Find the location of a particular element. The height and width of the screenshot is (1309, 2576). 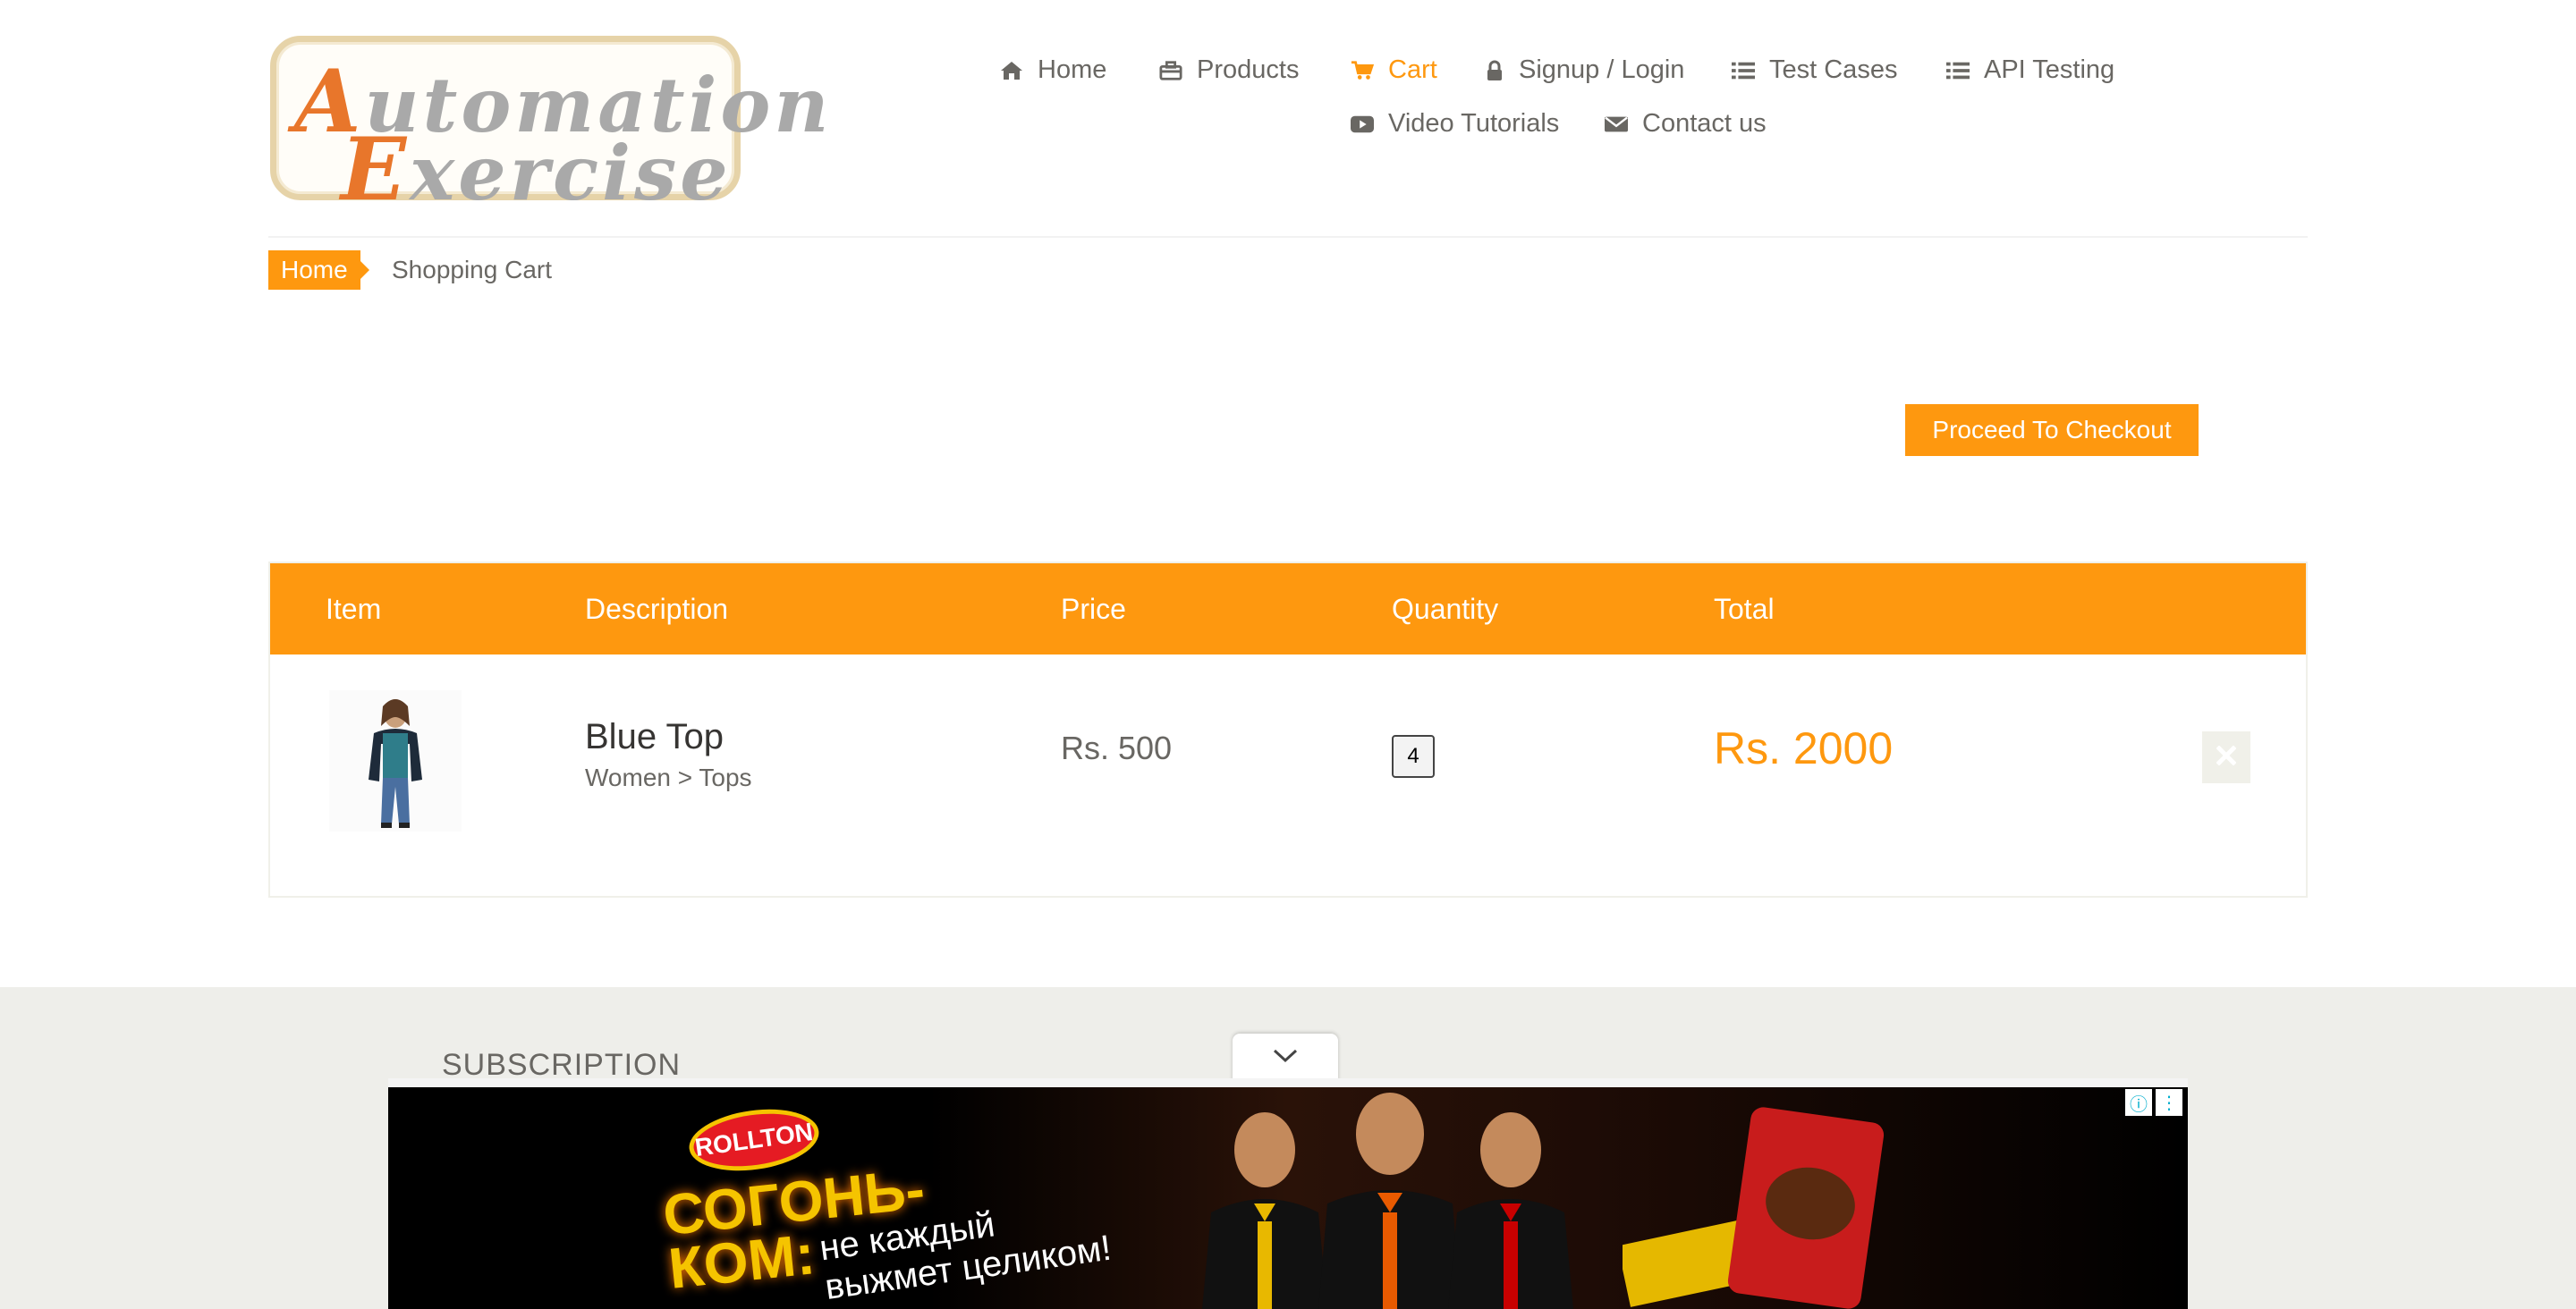

close-icon is located at coordinates (2226, 757).